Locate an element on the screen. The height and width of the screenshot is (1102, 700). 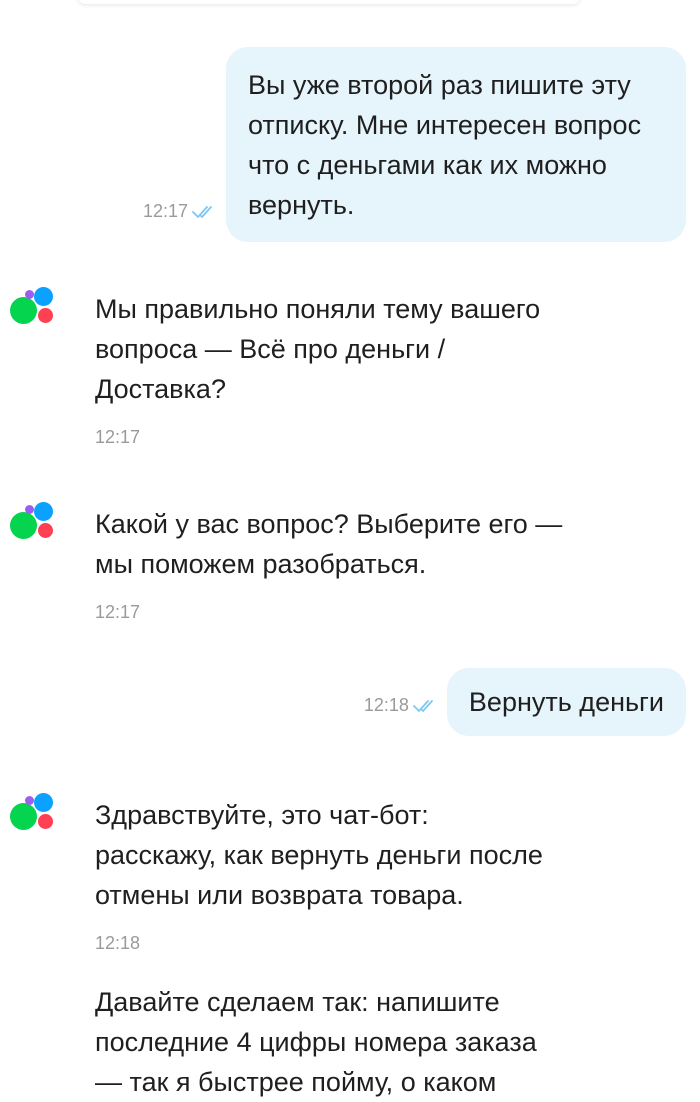
message-line: Вернуть деньги is located at coordinates (566, 702).